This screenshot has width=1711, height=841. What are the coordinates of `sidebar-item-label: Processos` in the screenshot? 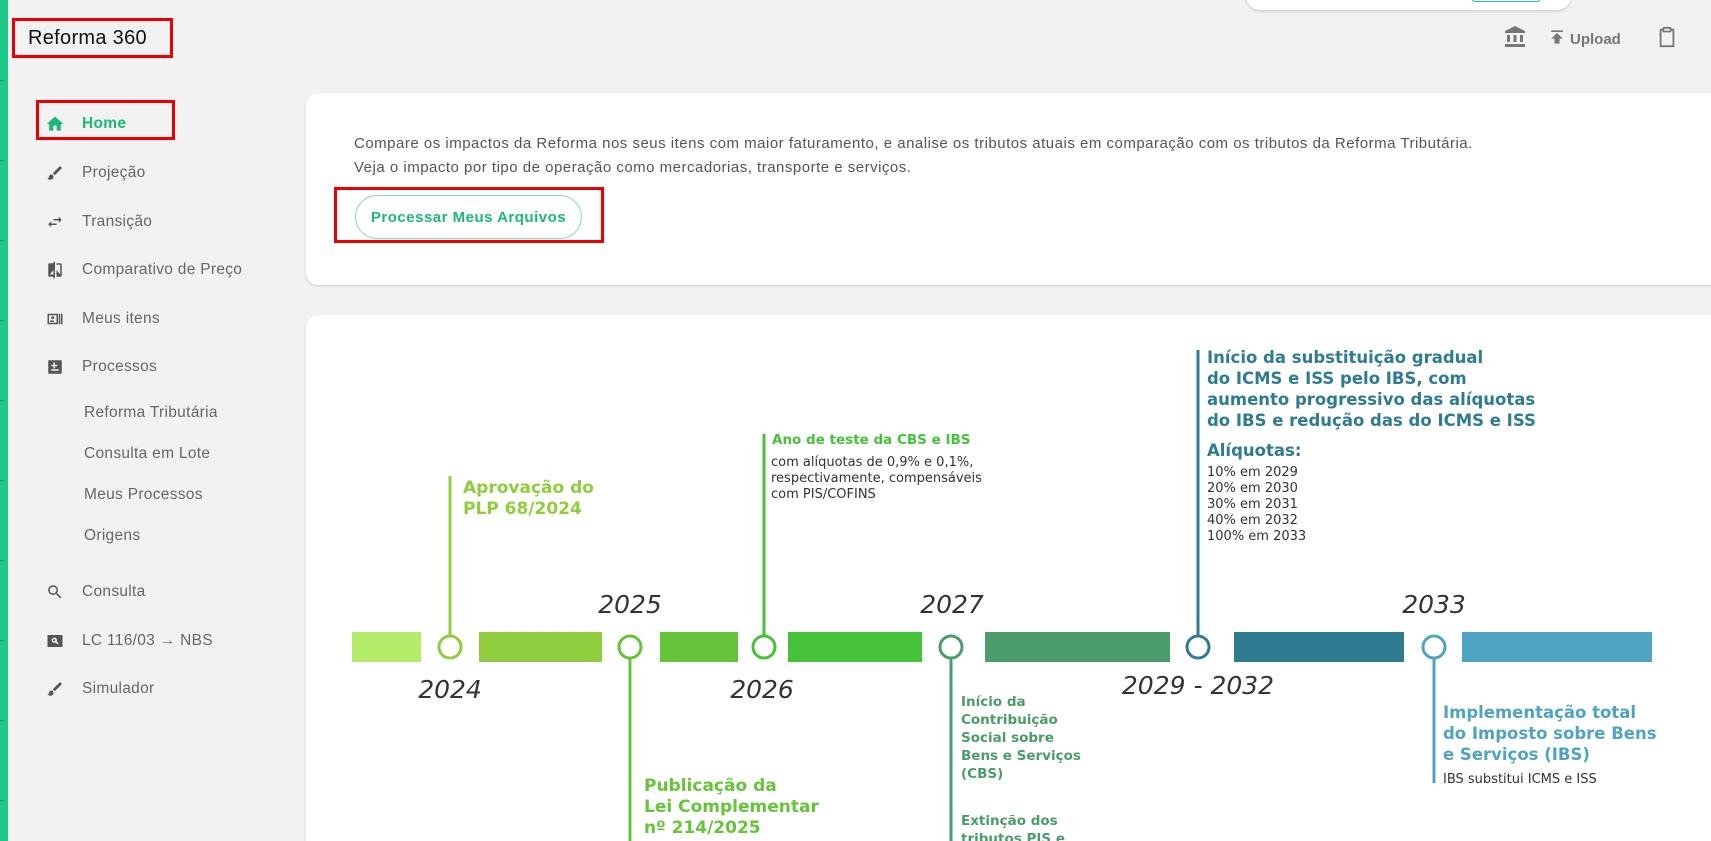 It's located at (120, 366).